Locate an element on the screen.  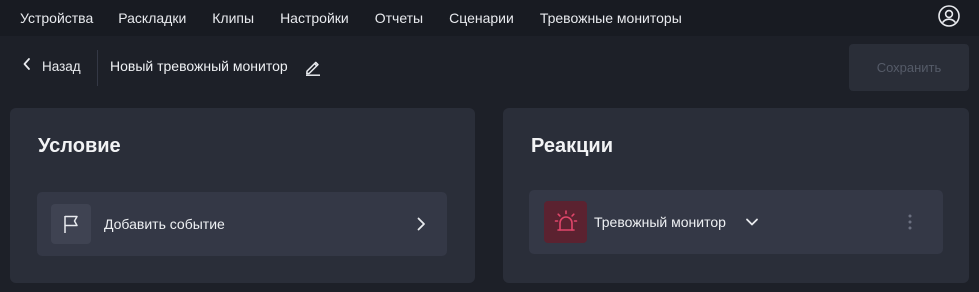
chevron-left-icon is located at coordinates (27, 66).